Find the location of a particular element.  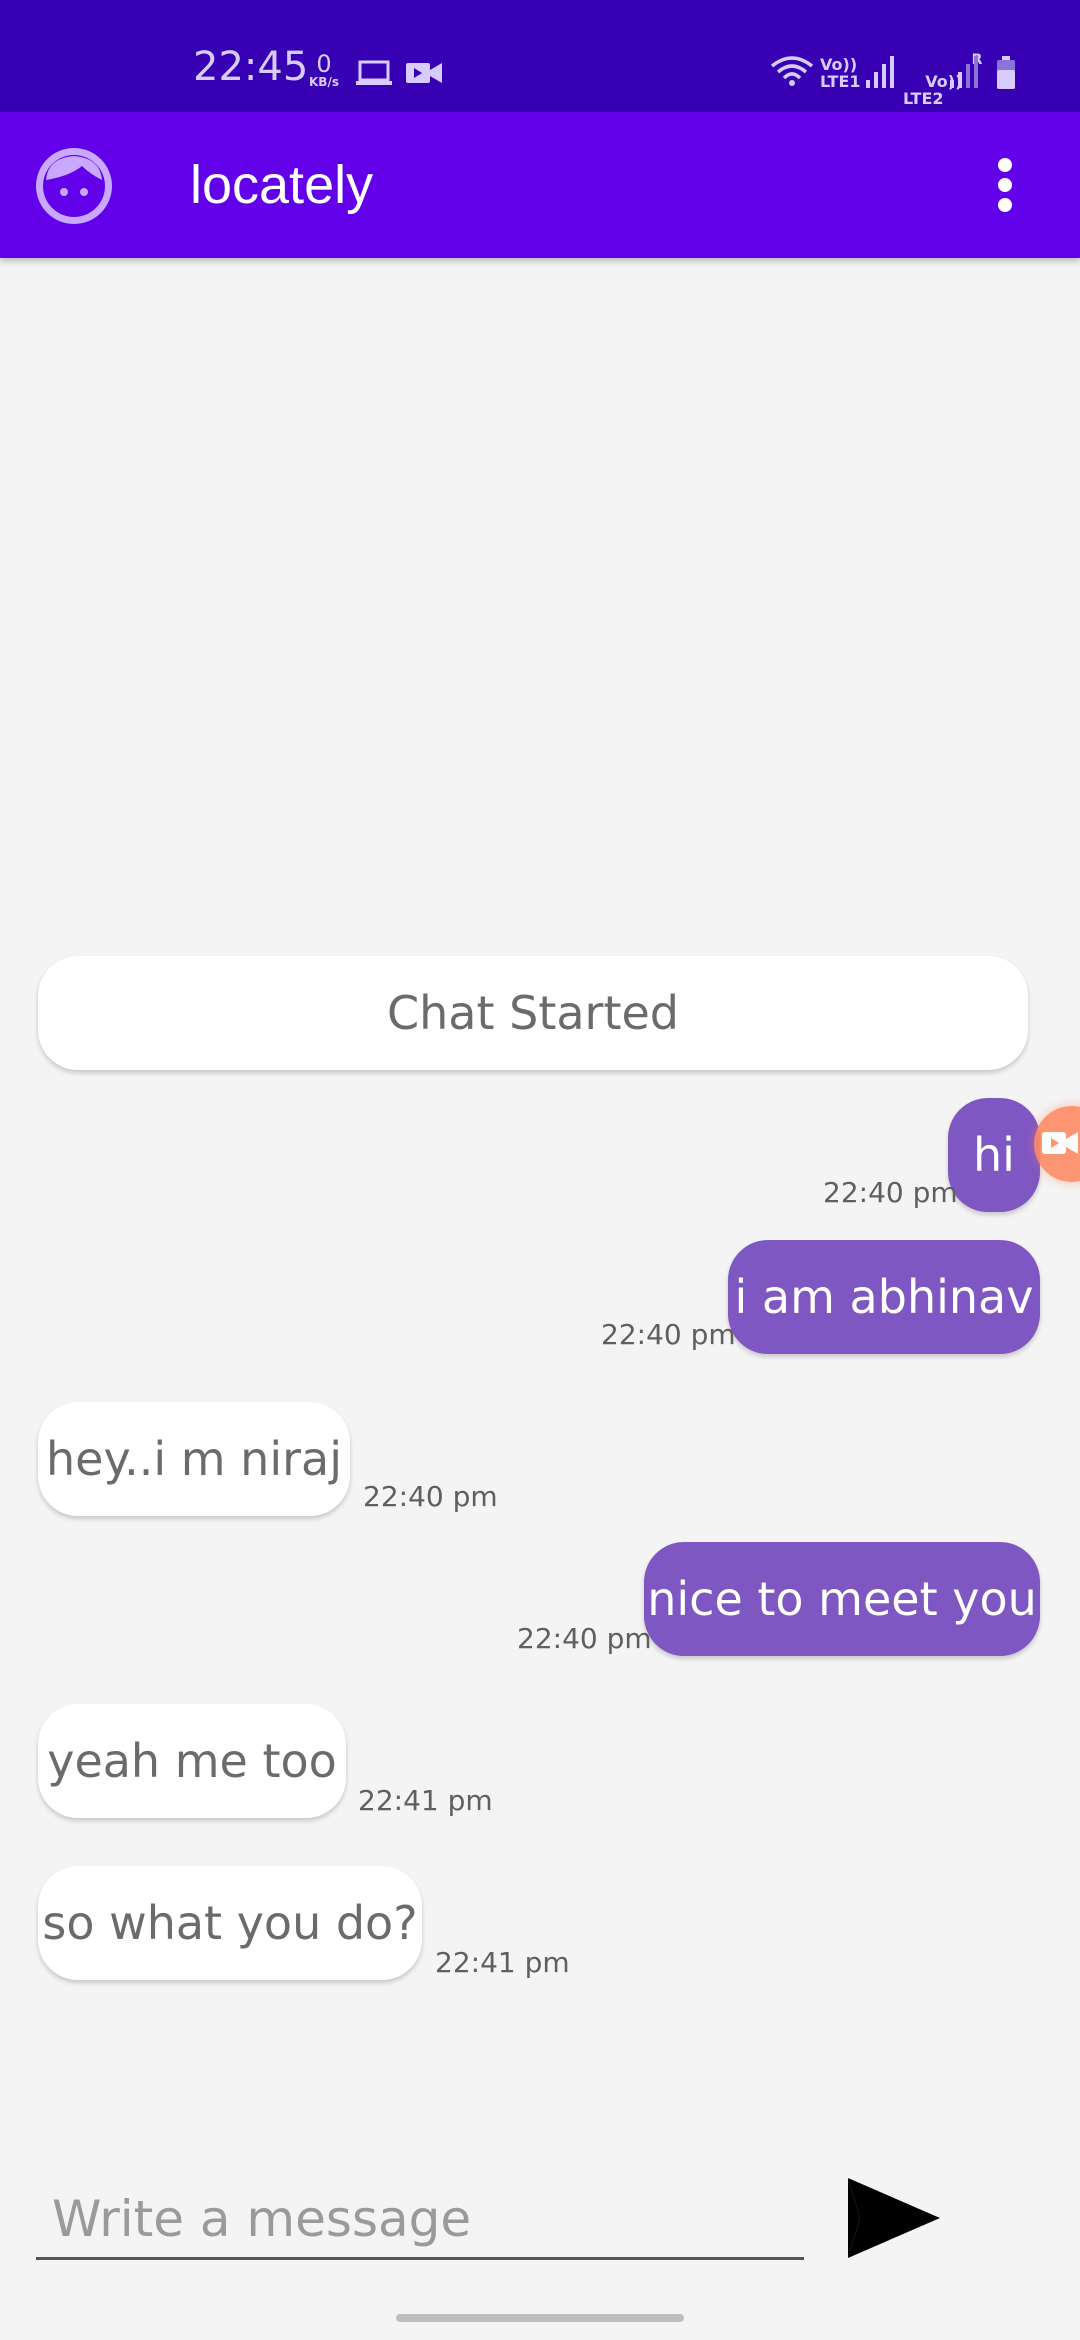

network-speed: 0 KB/s is located at coordinates (324, 70).